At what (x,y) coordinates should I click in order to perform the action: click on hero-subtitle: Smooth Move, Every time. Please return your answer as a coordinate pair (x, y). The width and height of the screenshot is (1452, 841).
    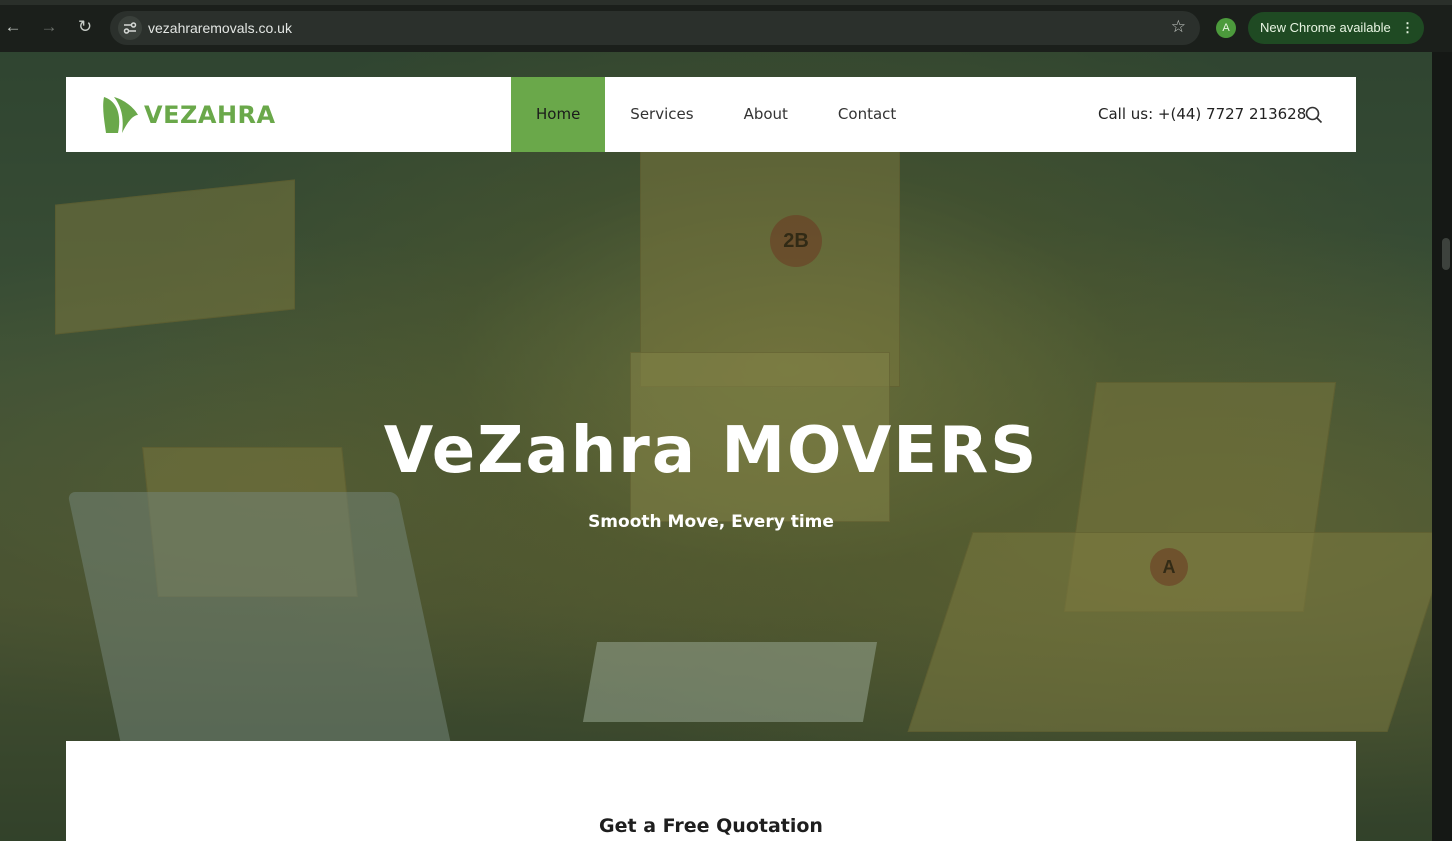
    Looking at the image, I should click on (711, 522).